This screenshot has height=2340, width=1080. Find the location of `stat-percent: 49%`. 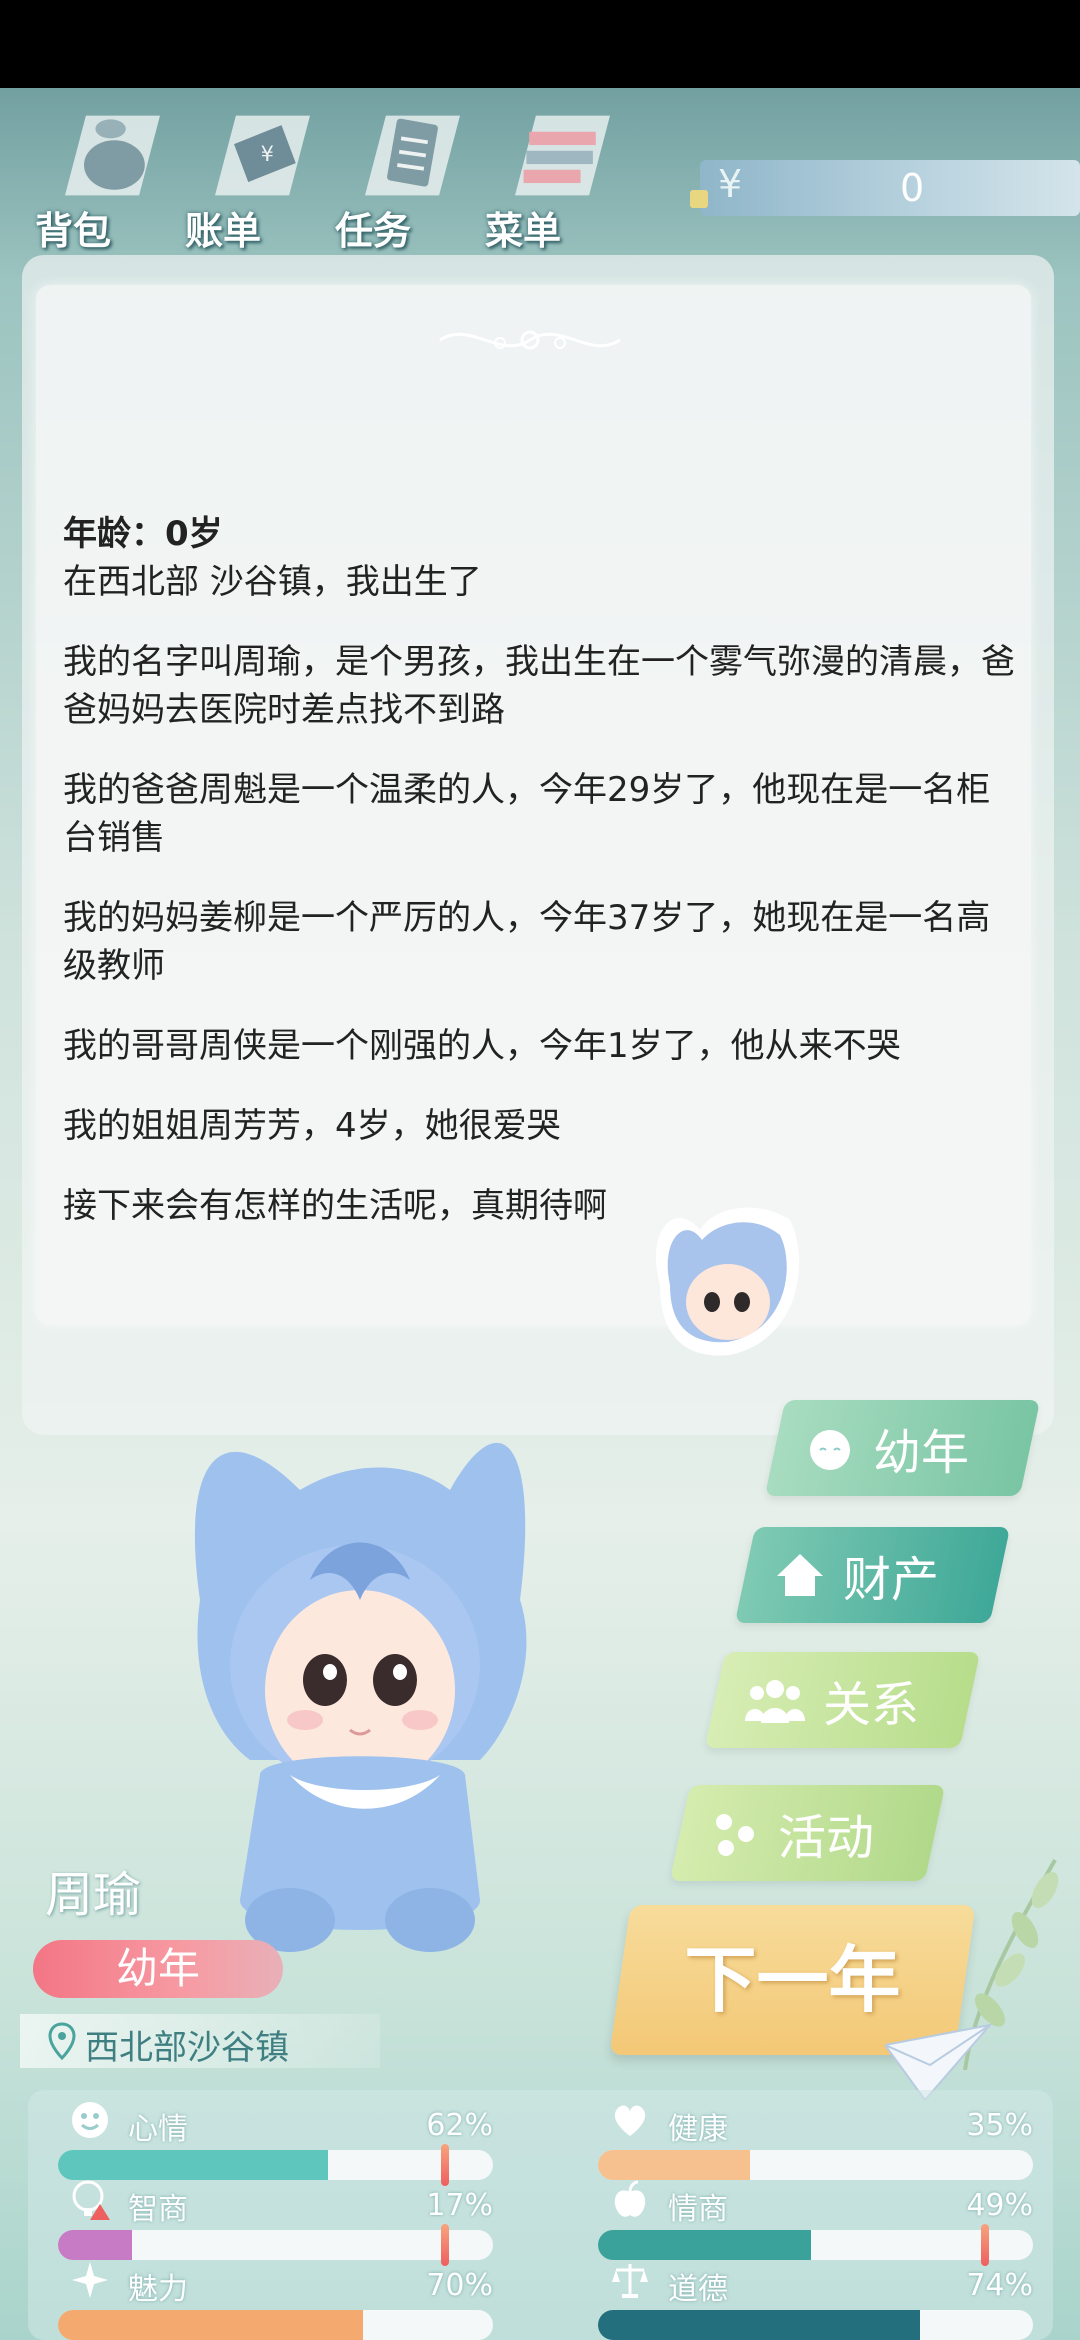

stat-percent: 49% is located at coordinates (999, 2205).